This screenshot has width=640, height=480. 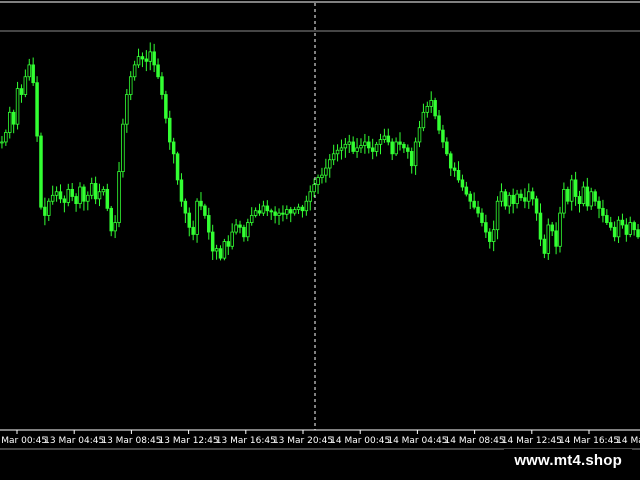 What do you see at coordinates (628, 441) in the screenshot?
I see `x-tick-label: 14 Mar 20:45` at bounding box center [628, 441].